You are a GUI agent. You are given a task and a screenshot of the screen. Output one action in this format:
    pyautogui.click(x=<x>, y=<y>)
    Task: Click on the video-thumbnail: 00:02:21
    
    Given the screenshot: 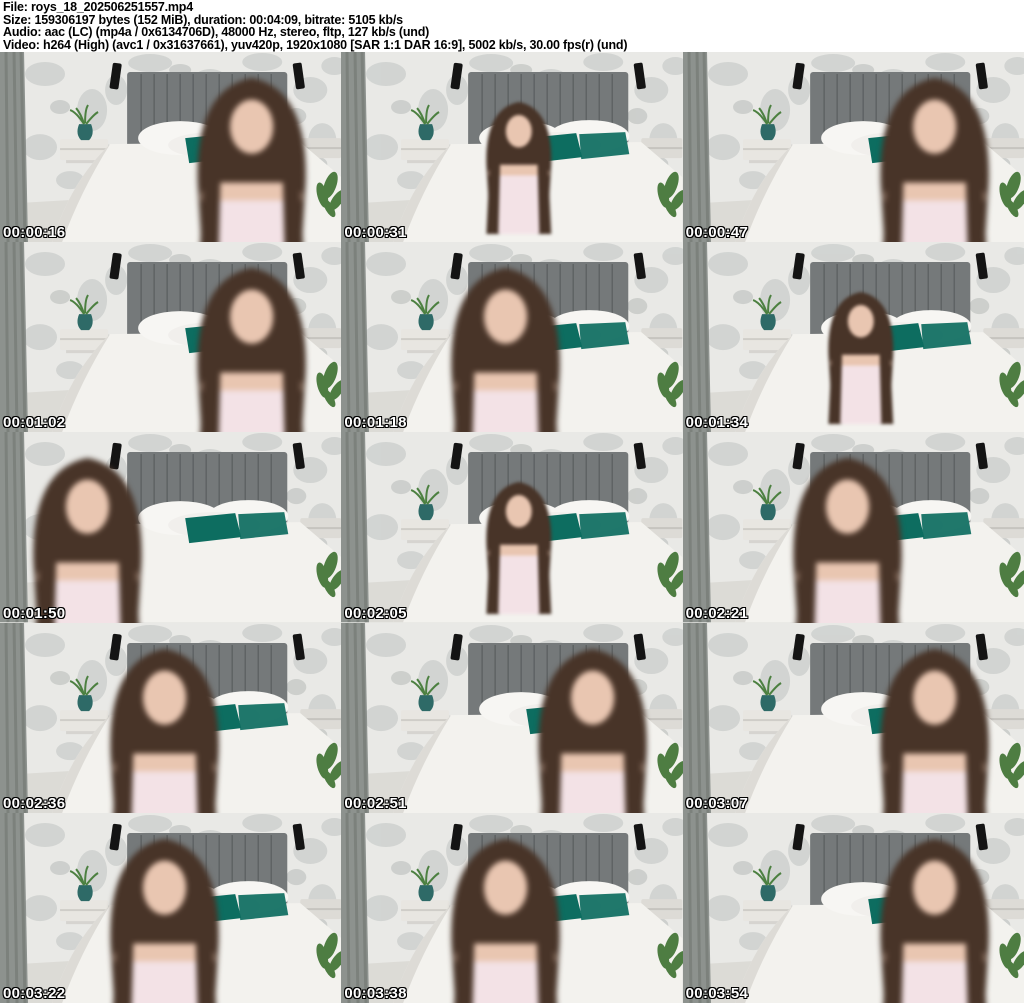 What is the action you would take?
    pyautogui.click(x=853, y=527)
    